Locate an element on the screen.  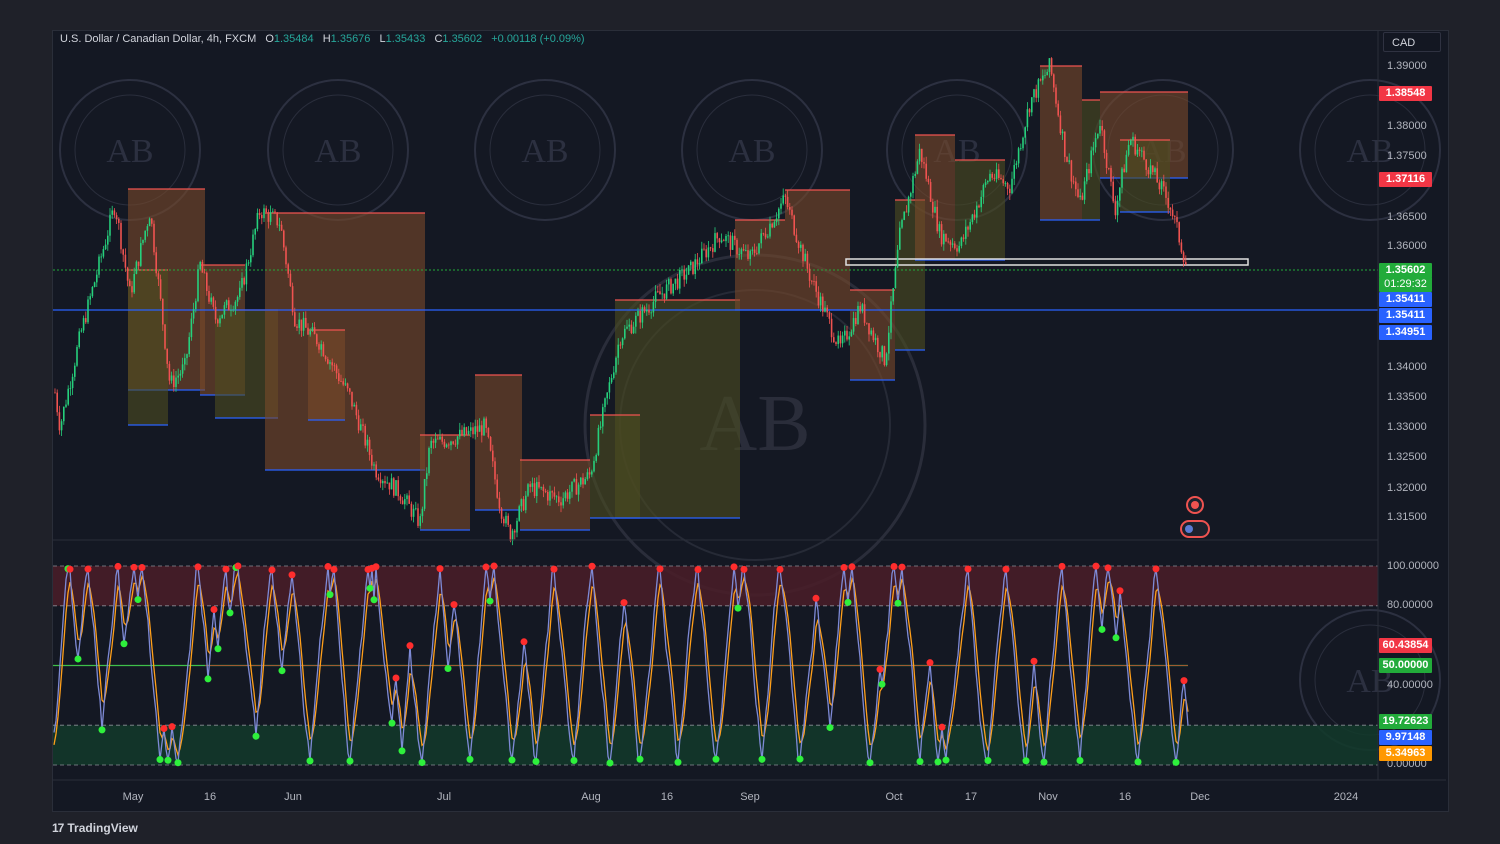
osc-tick: 80.00000 is located at coordinates (1410, 605).